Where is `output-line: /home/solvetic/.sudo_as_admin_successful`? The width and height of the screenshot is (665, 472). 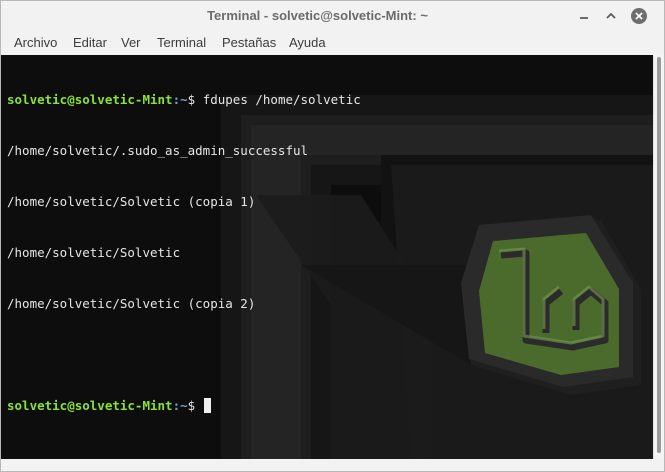
output-line: /home/solvetic/.sudo_as_admin_successful is located at coordinates (158, 150).